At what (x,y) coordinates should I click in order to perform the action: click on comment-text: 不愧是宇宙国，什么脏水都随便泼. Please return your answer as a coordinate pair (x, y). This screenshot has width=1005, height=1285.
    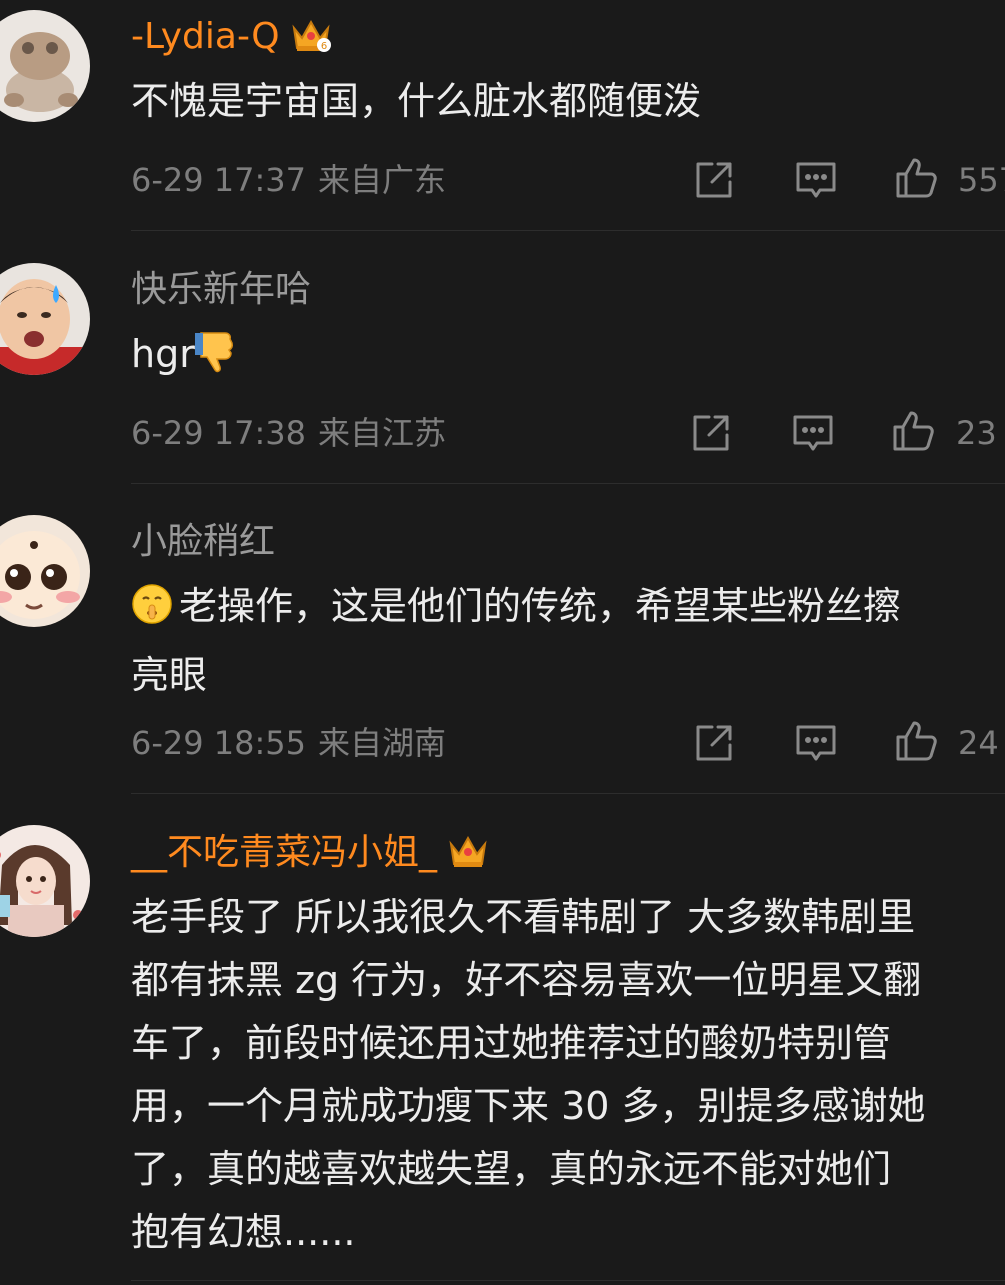
    Looking at the image, I should click on (568, 101).